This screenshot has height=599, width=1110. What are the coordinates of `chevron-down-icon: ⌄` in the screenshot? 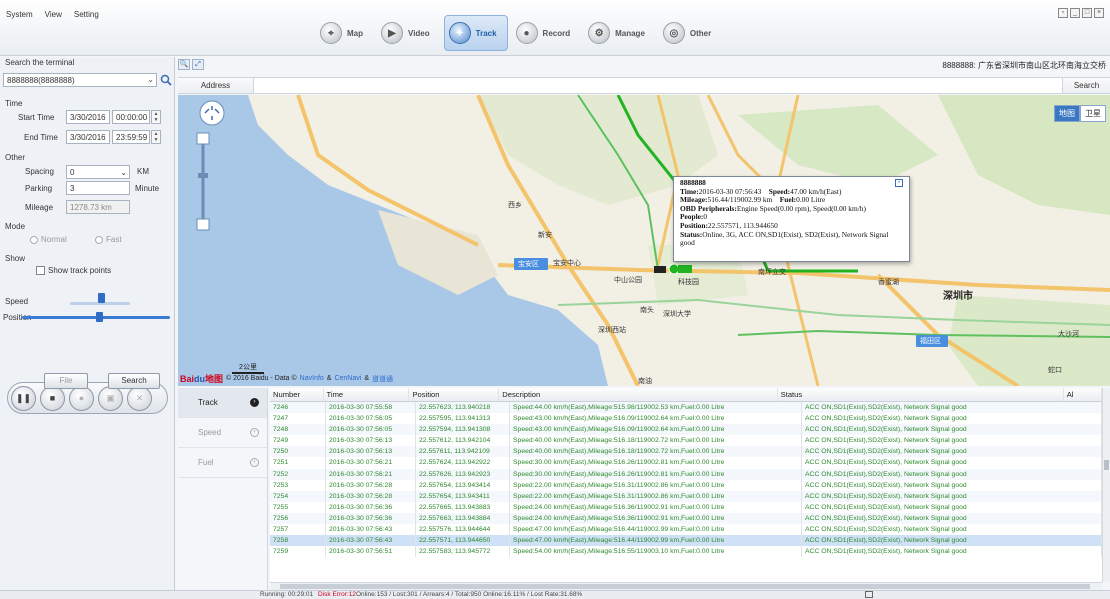 It's located at (150, 79).